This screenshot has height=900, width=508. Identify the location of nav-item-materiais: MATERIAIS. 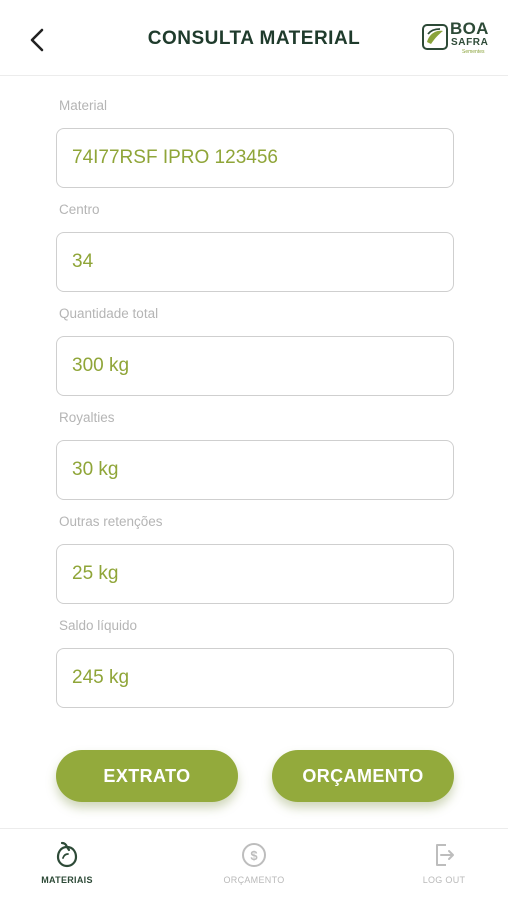
(67, 863).